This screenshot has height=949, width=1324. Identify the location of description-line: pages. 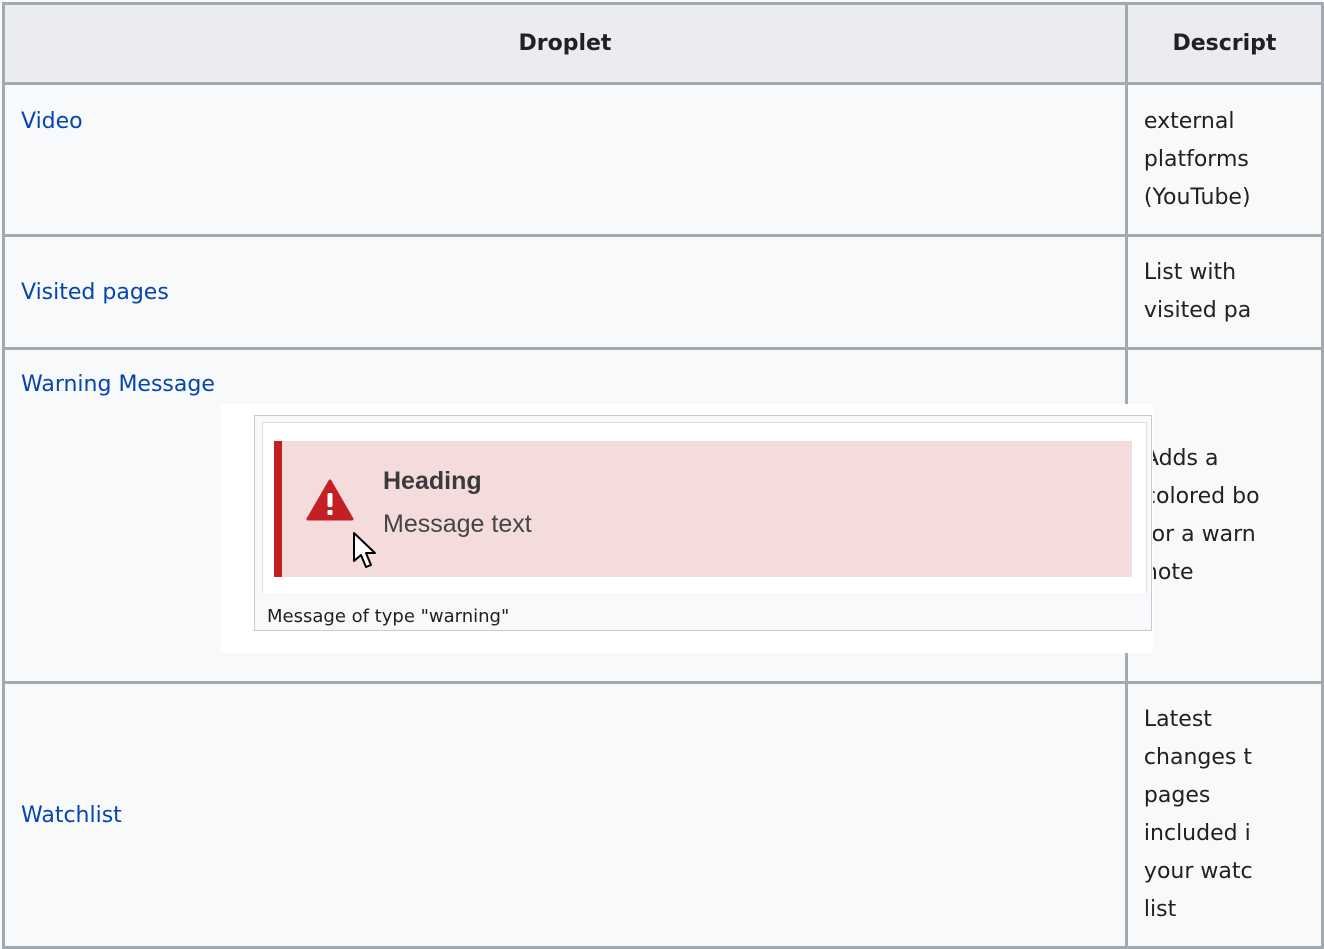
(1177, 795).